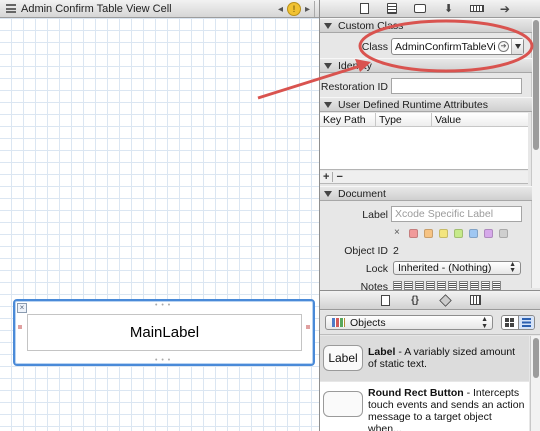 This screenshot has height=431, width=540. I want to click on tab-size-inspector, so click(476, 9).